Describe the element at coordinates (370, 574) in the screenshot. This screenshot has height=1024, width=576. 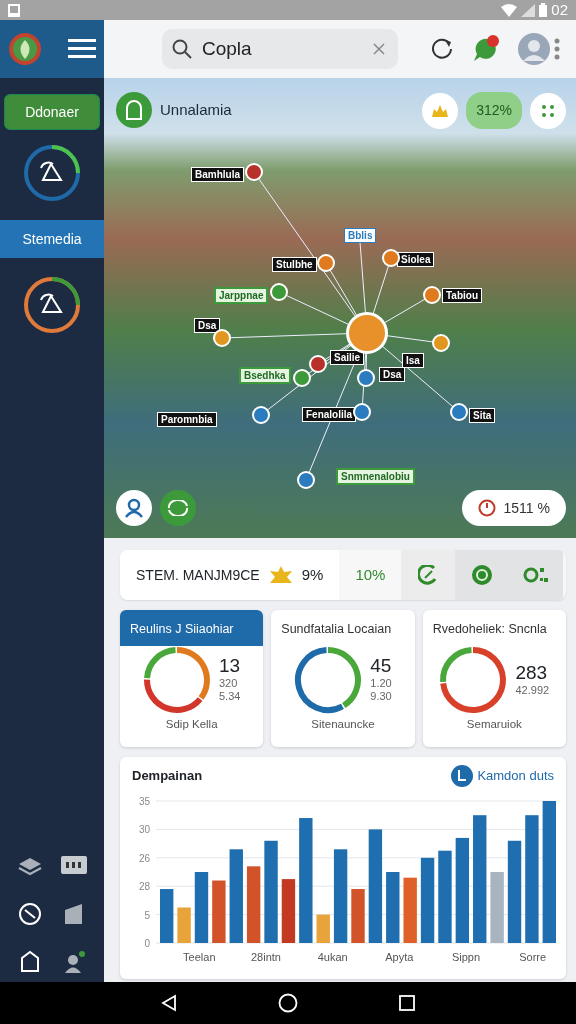
I see `change-percent: 10%` at that location.